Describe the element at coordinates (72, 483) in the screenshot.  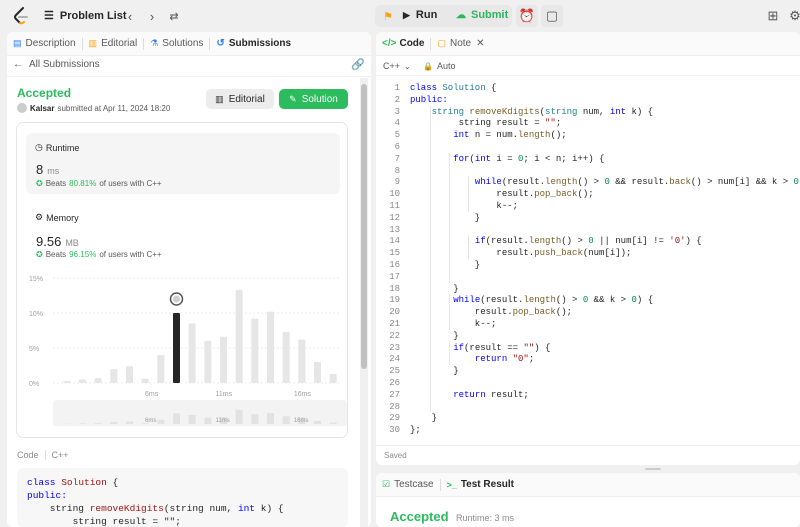
I see `submitted-code-line: class Solution {` at that location.